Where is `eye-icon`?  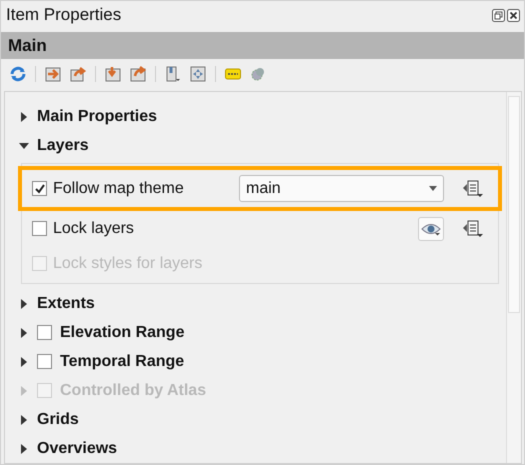
eye-icon is located at coordinates (431, 229).